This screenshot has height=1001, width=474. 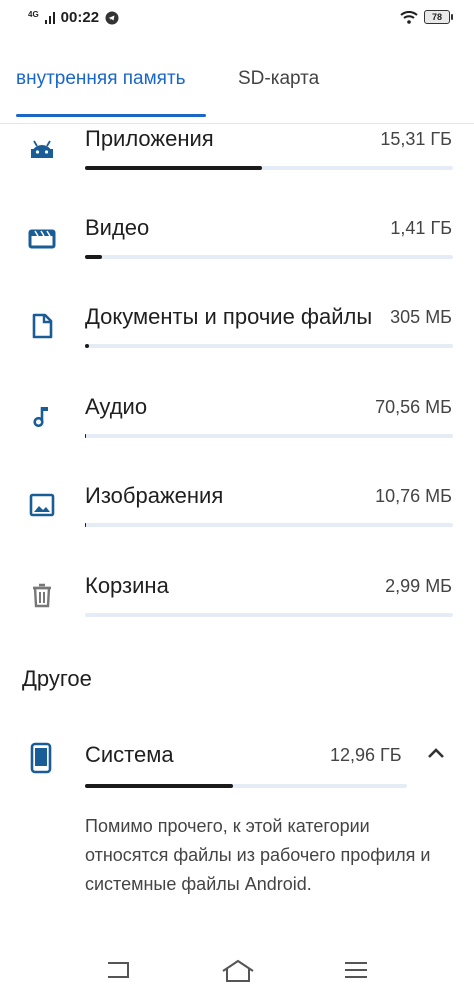 I want to click on storage-tabs: внутренняя память SD-карта, so click(x=237, y=92).